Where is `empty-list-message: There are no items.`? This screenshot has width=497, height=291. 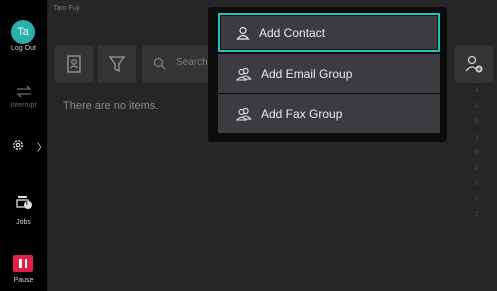 empty-list-message: There are no items. is located at coordinates (111, 106).